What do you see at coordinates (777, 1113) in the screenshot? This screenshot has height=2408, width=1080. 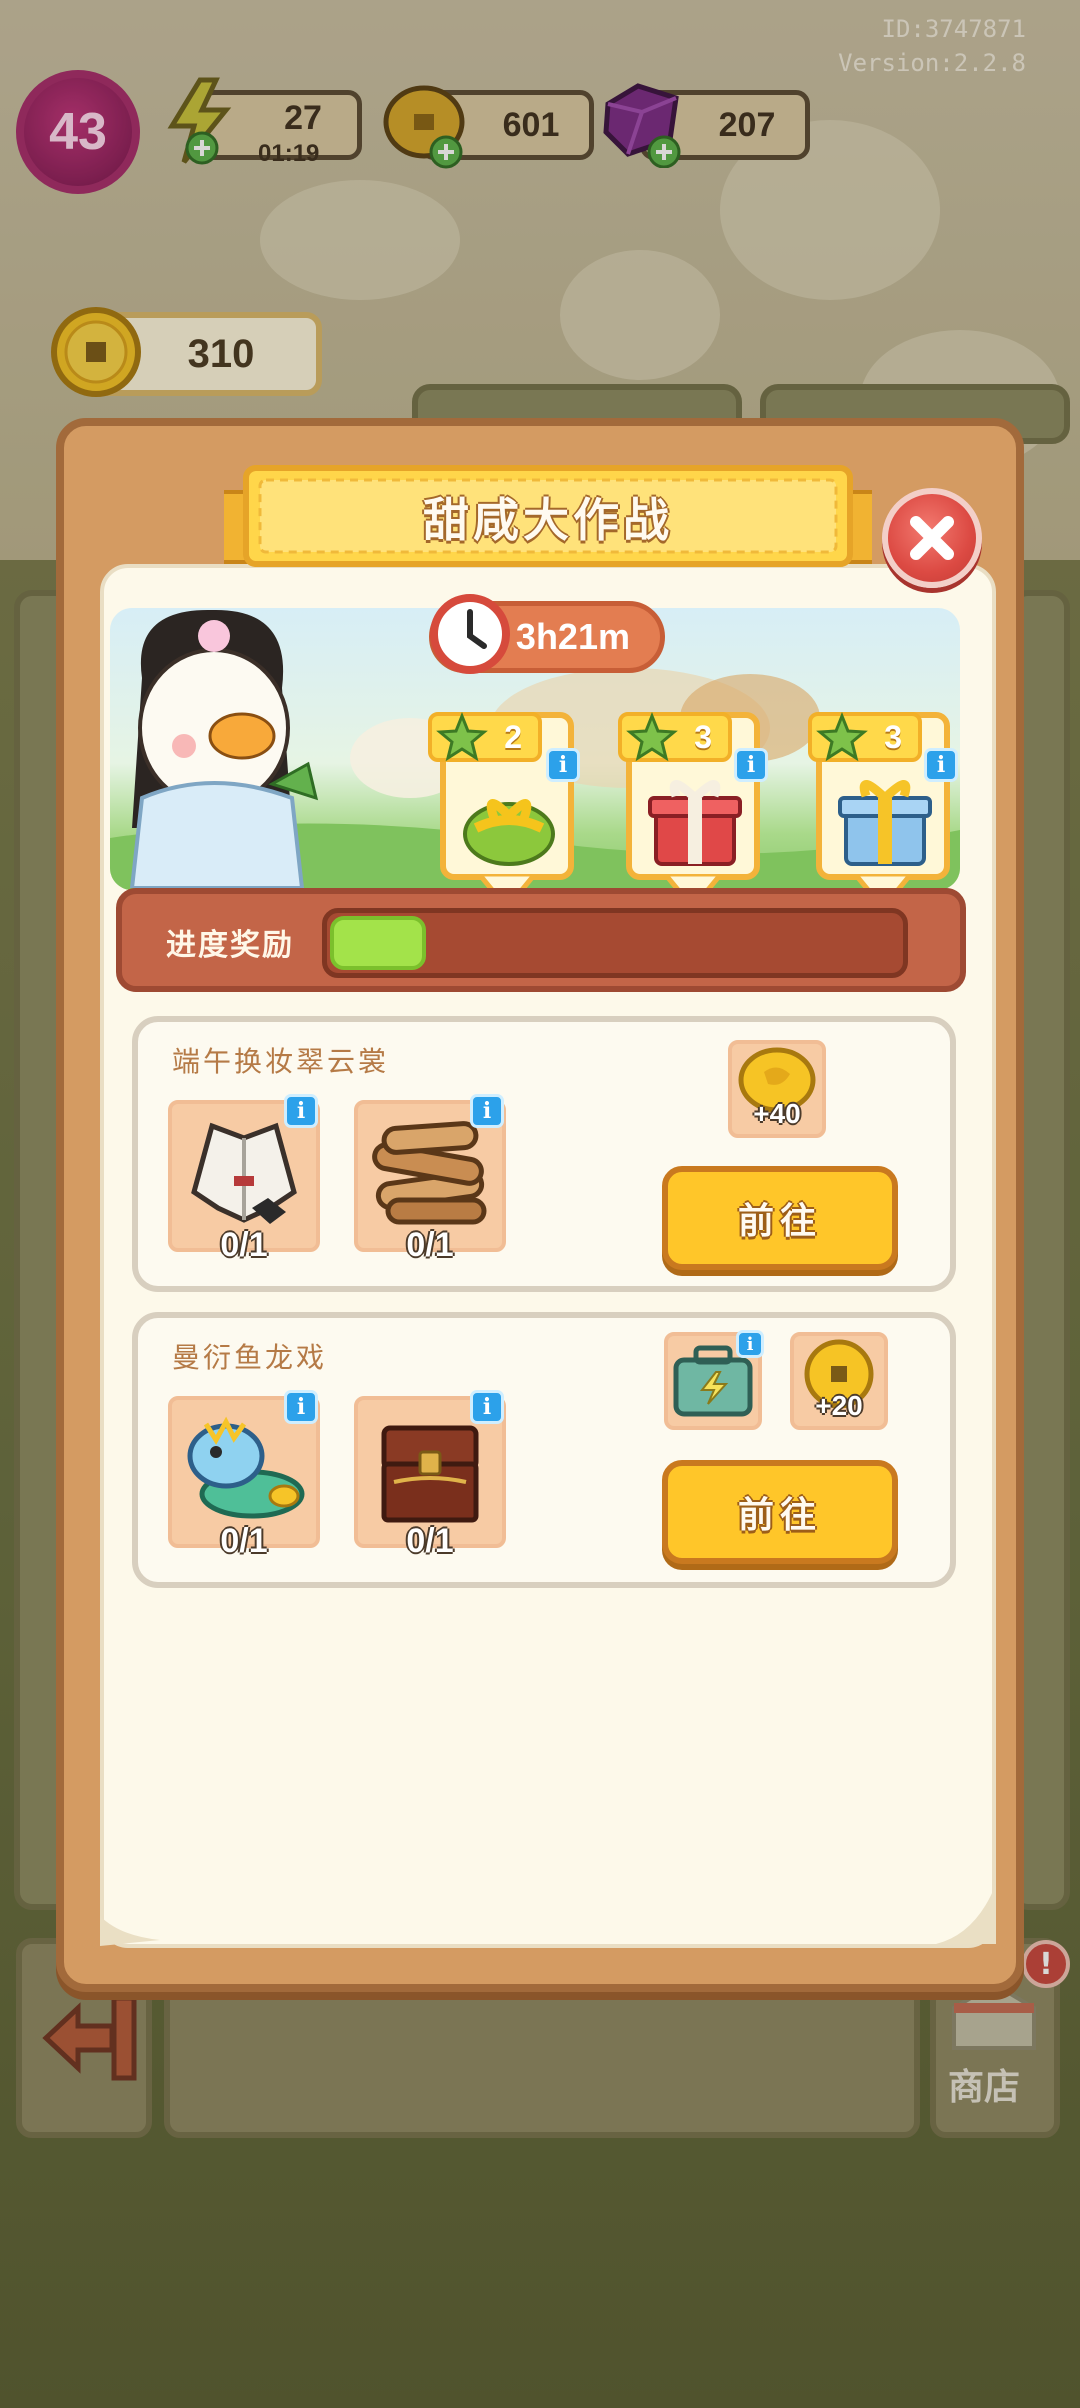 I see `reward-amount: +40` at bounding box center [777, 1113].